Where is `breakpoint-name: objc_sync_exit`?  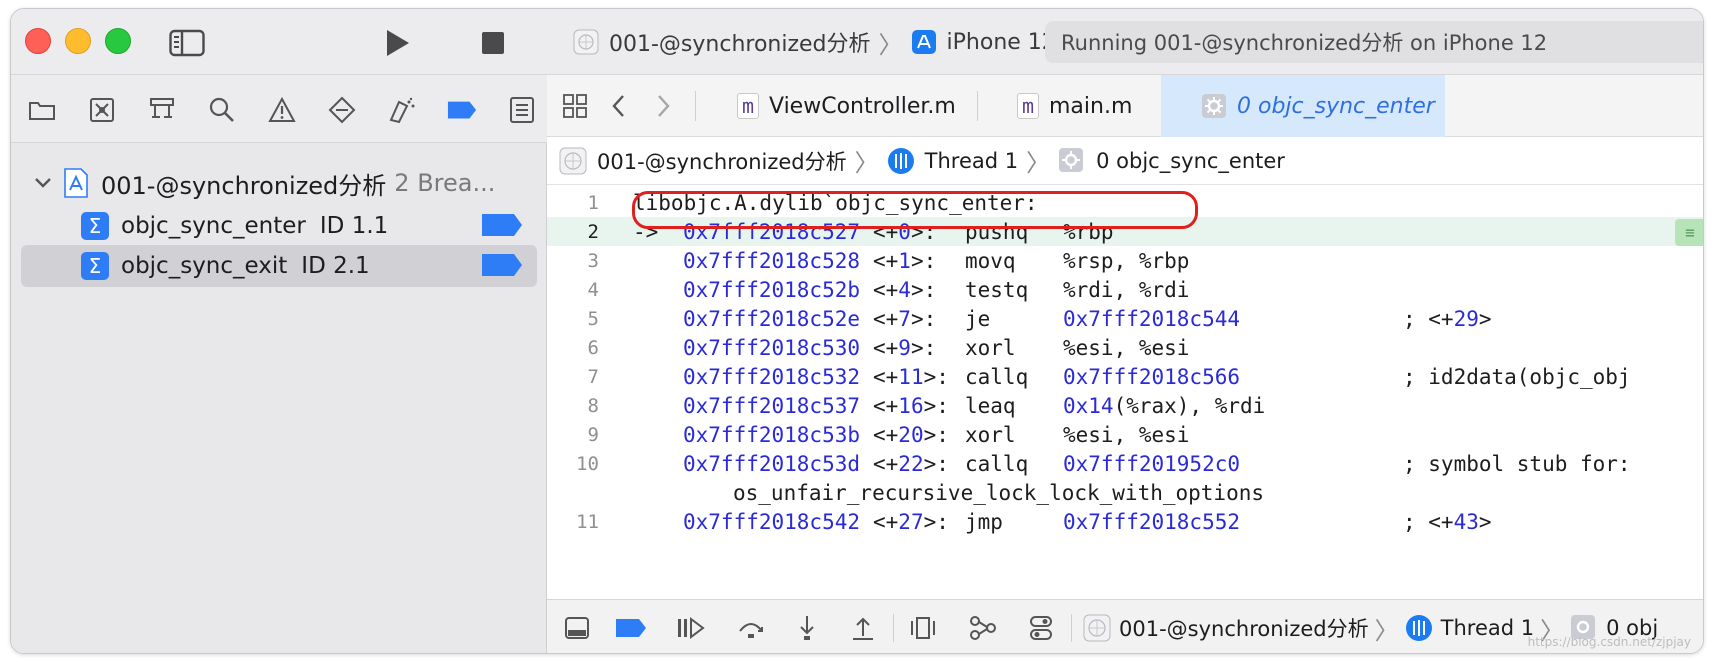
breakpoint-name: objc_sync_exit is located at coordinates (204, 266).